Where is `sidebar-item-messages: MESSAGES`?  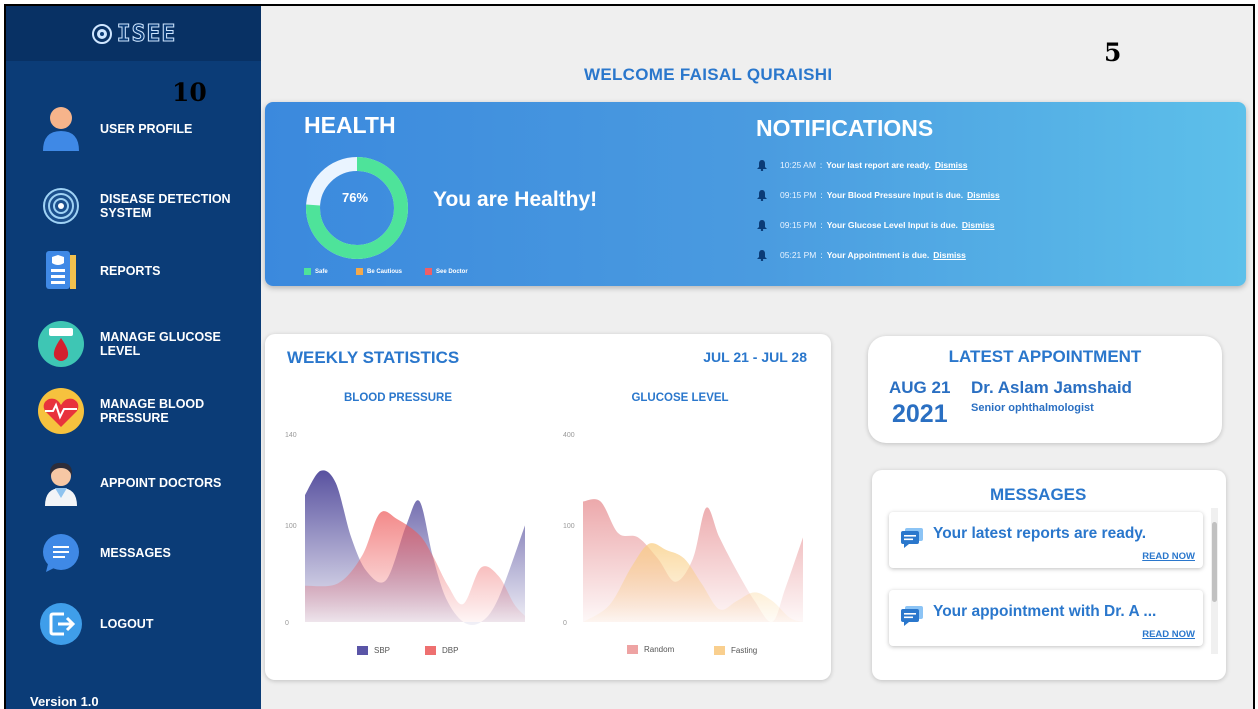
sidebar-item-messages: MESSAGES is located at coordinates (143, 553).